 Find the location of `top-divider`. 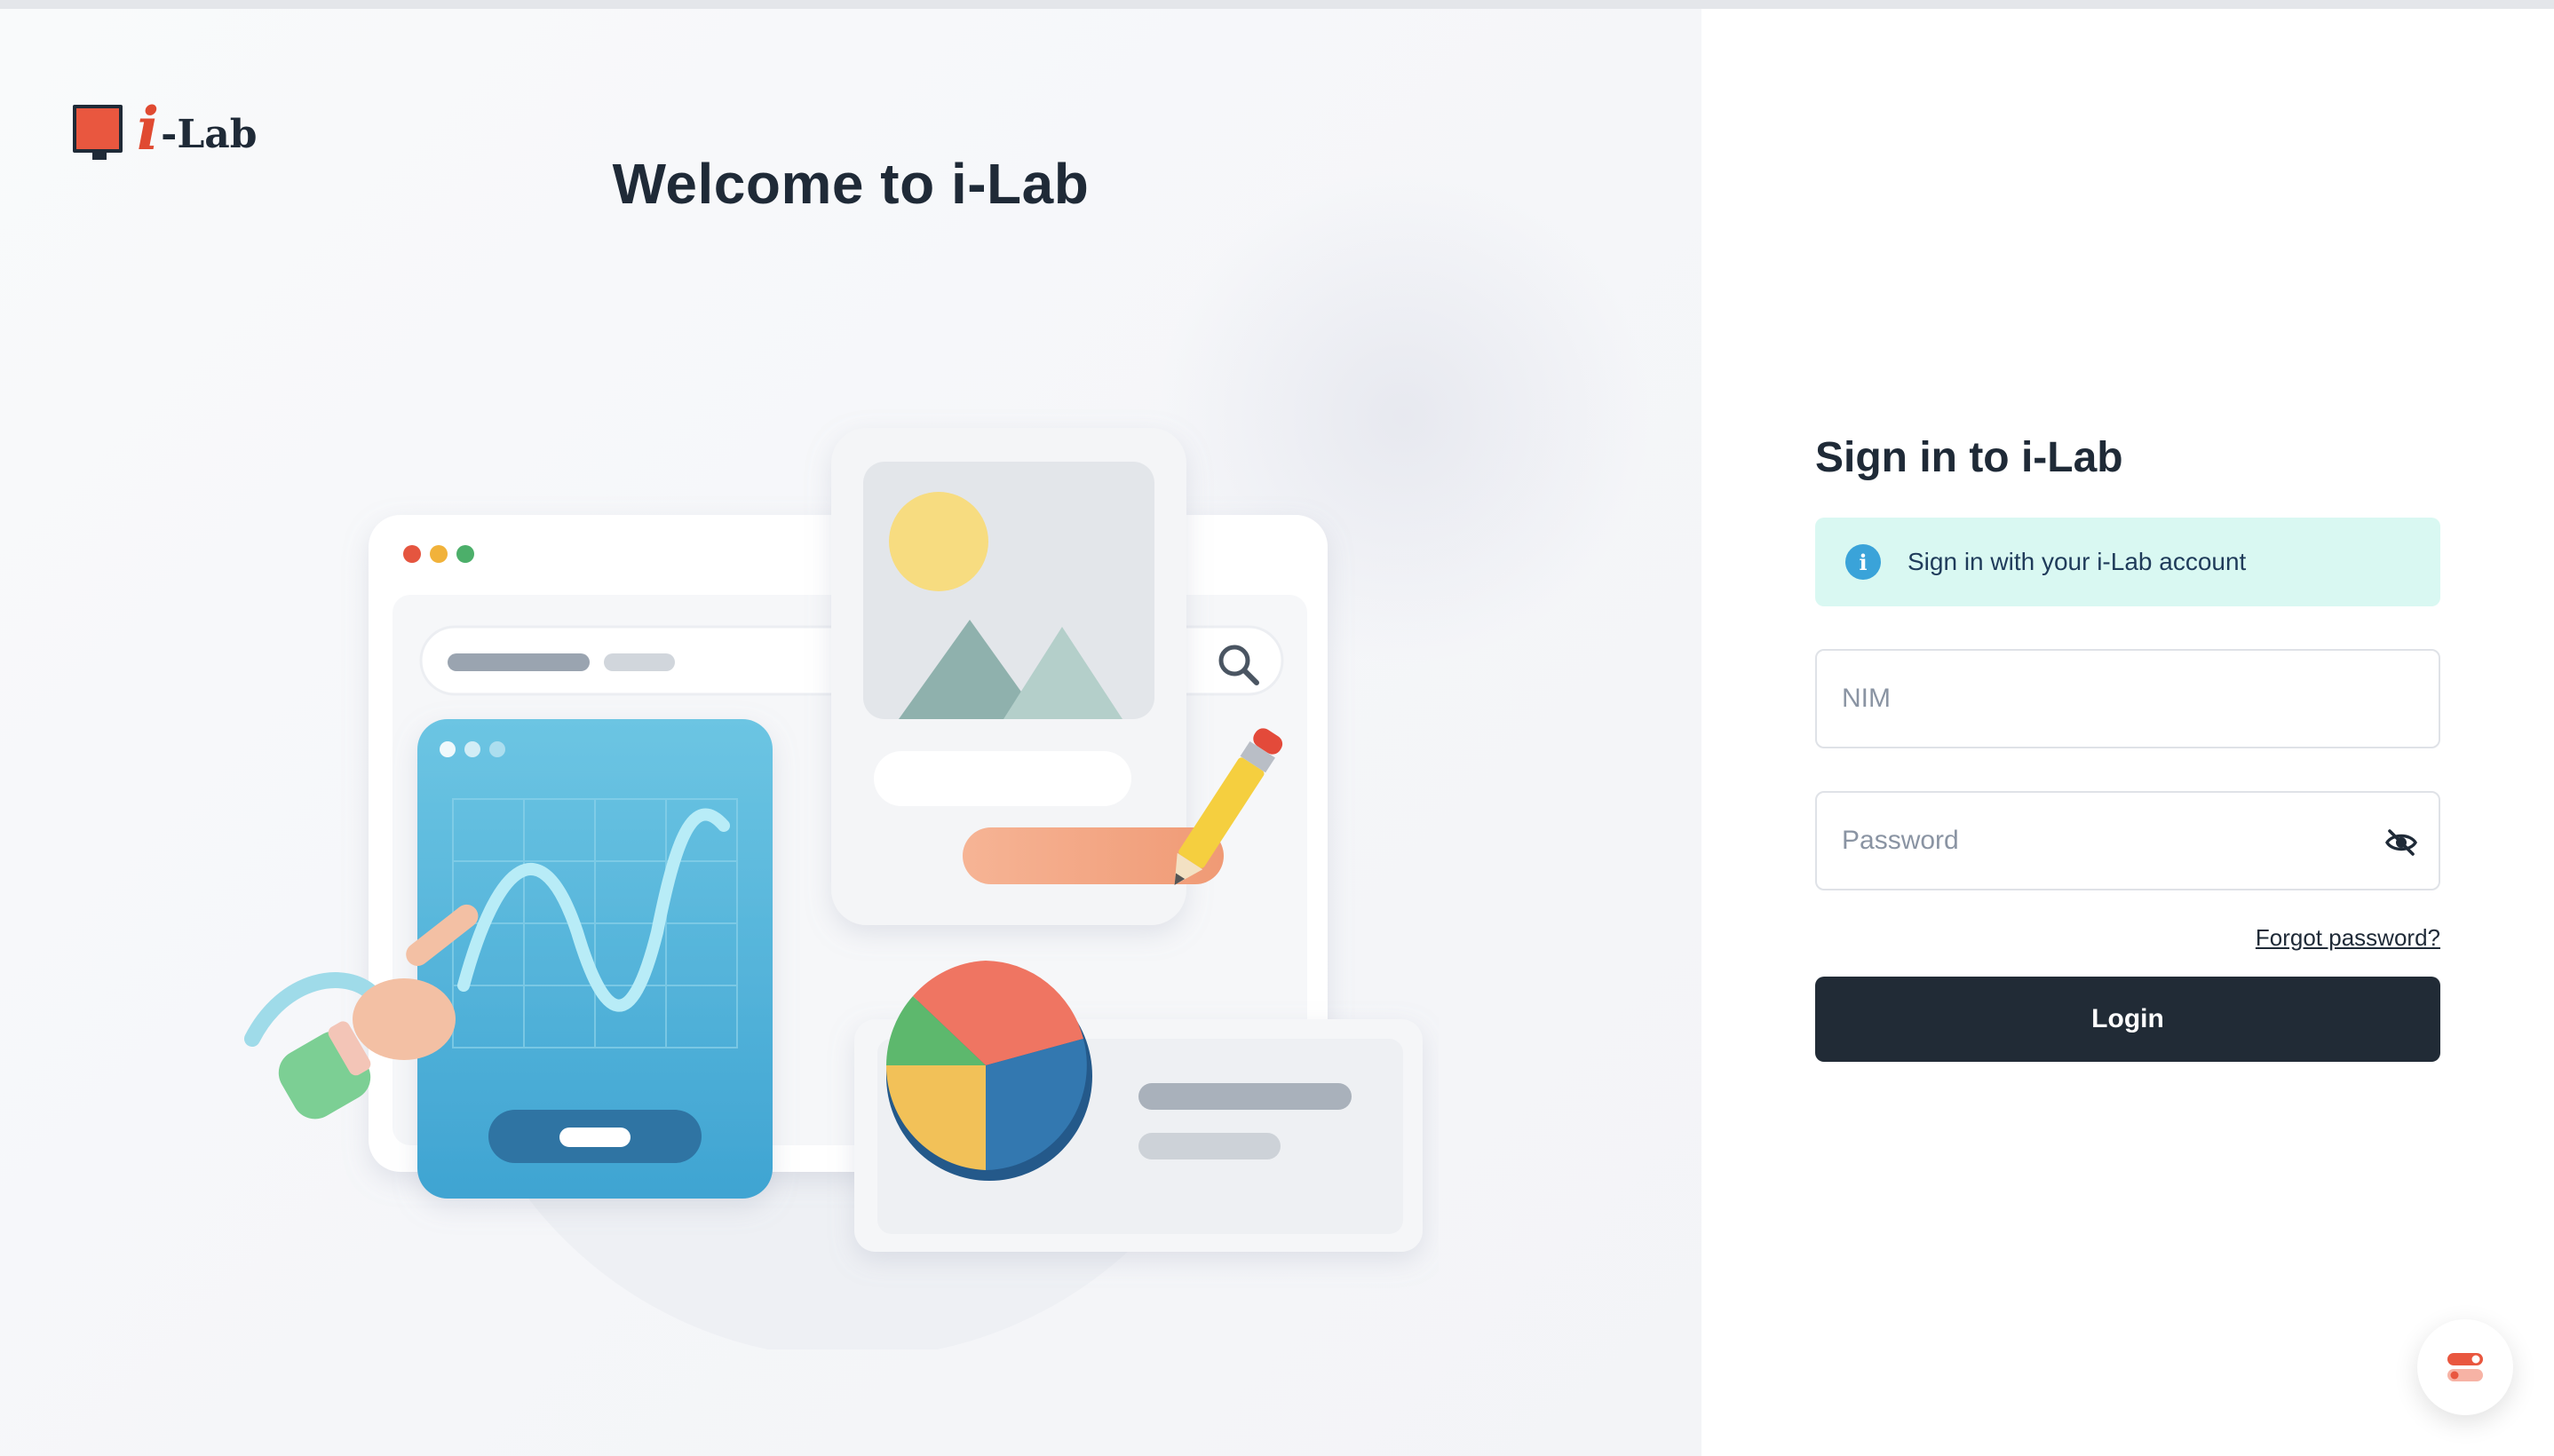

top-divider is located at coordinates (1277, 4).